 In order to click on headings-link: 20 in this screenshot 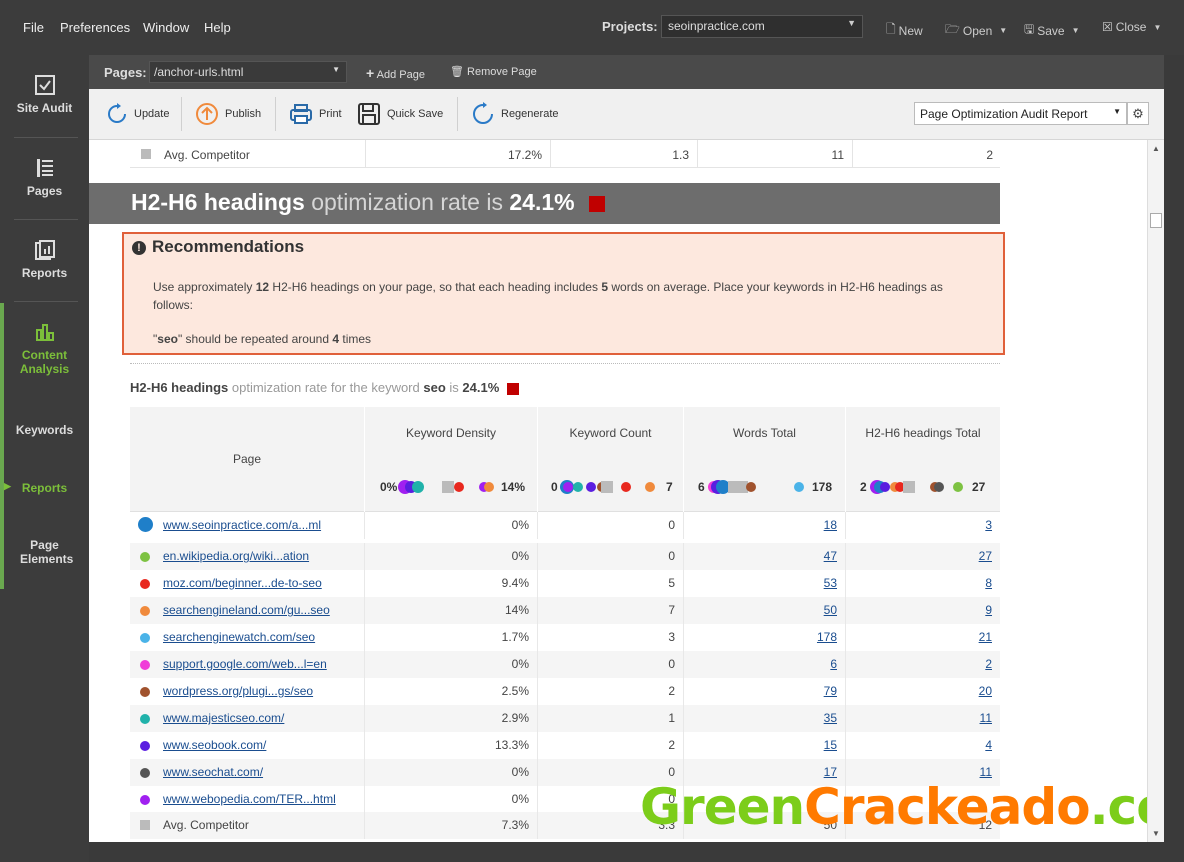, I will do `click(919, 691)`.